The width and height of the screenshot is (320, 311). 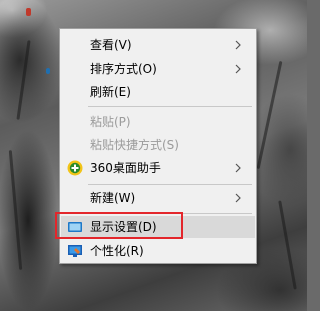 I want to click on menu-item-personalize: 个性化(R), so click(x=158, y=251).